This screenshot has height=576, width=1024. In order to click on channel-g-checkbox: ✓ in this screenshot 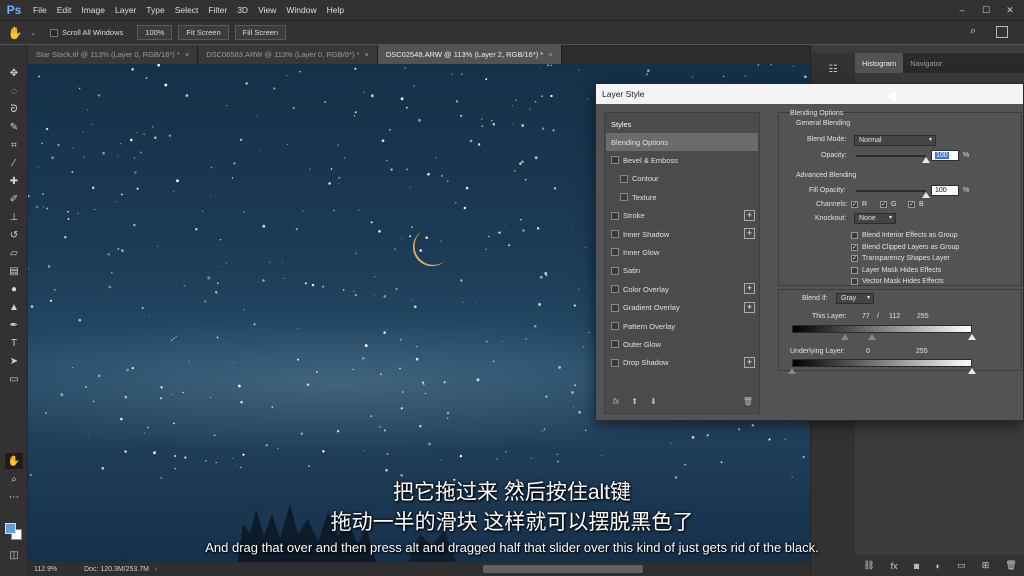, I will do `click(883, 204)`.